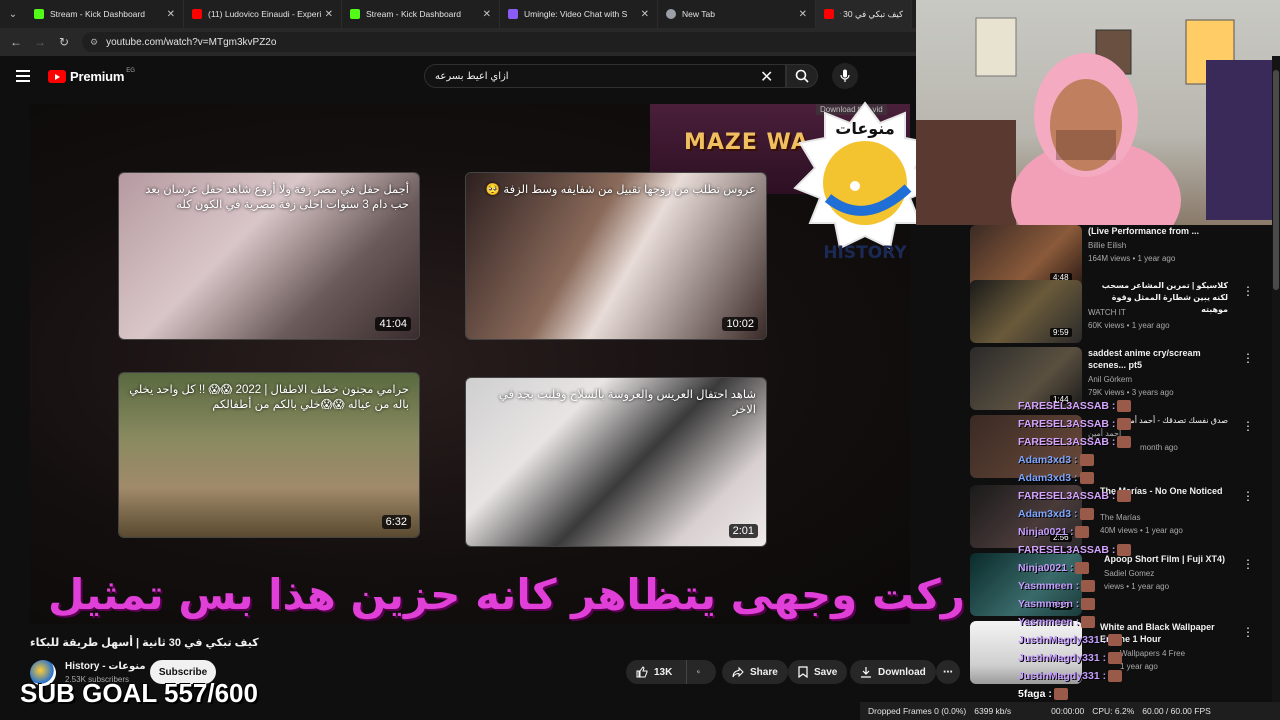 The image size is (1280, 720). Describe the element at coordinates (23, 76) in the screenshot. I see `menu-icon` at that location.